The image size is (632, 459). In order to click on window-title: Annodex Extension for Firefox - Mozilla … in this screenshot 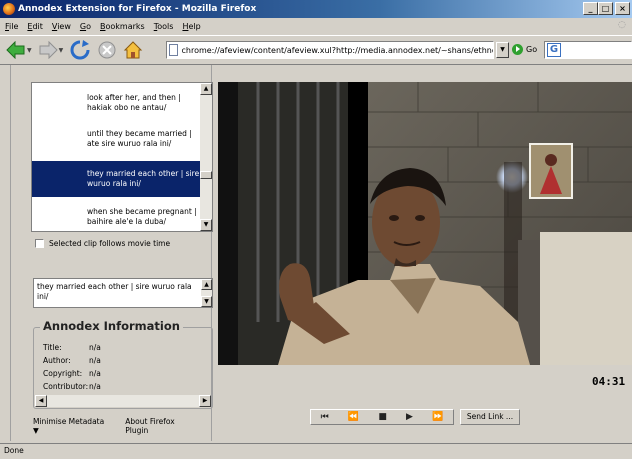, I will do `click(137, 9)`.